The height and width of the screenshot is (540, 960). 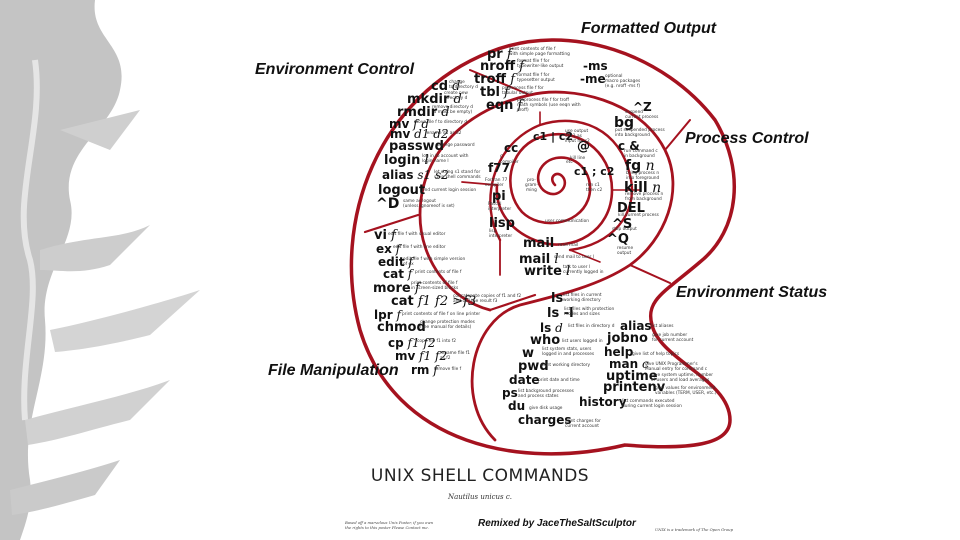 I want to click on command-mail: mail, so click(x=538, y=243).